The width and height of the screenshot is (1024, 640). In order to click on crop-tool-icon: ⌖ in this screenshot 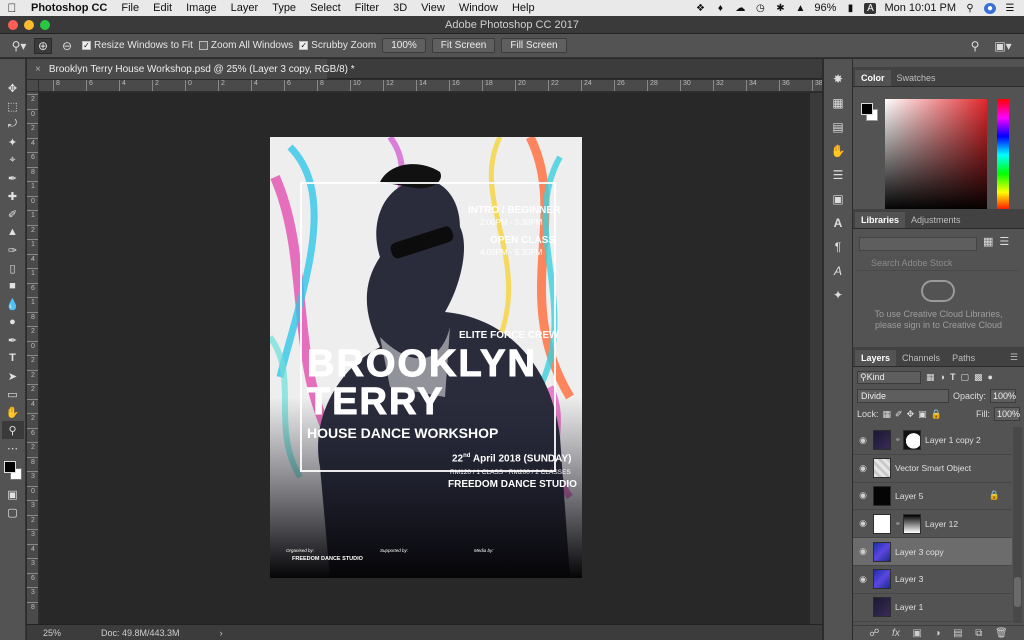, I will do `click(13, 160)`.